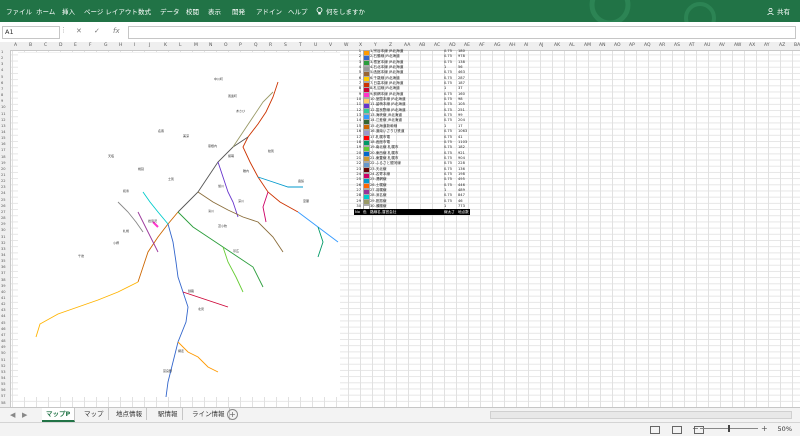  Describe the element at coordinates (238, 11) in the screenshot. I see `ribbon-tab: 開発` at that location.